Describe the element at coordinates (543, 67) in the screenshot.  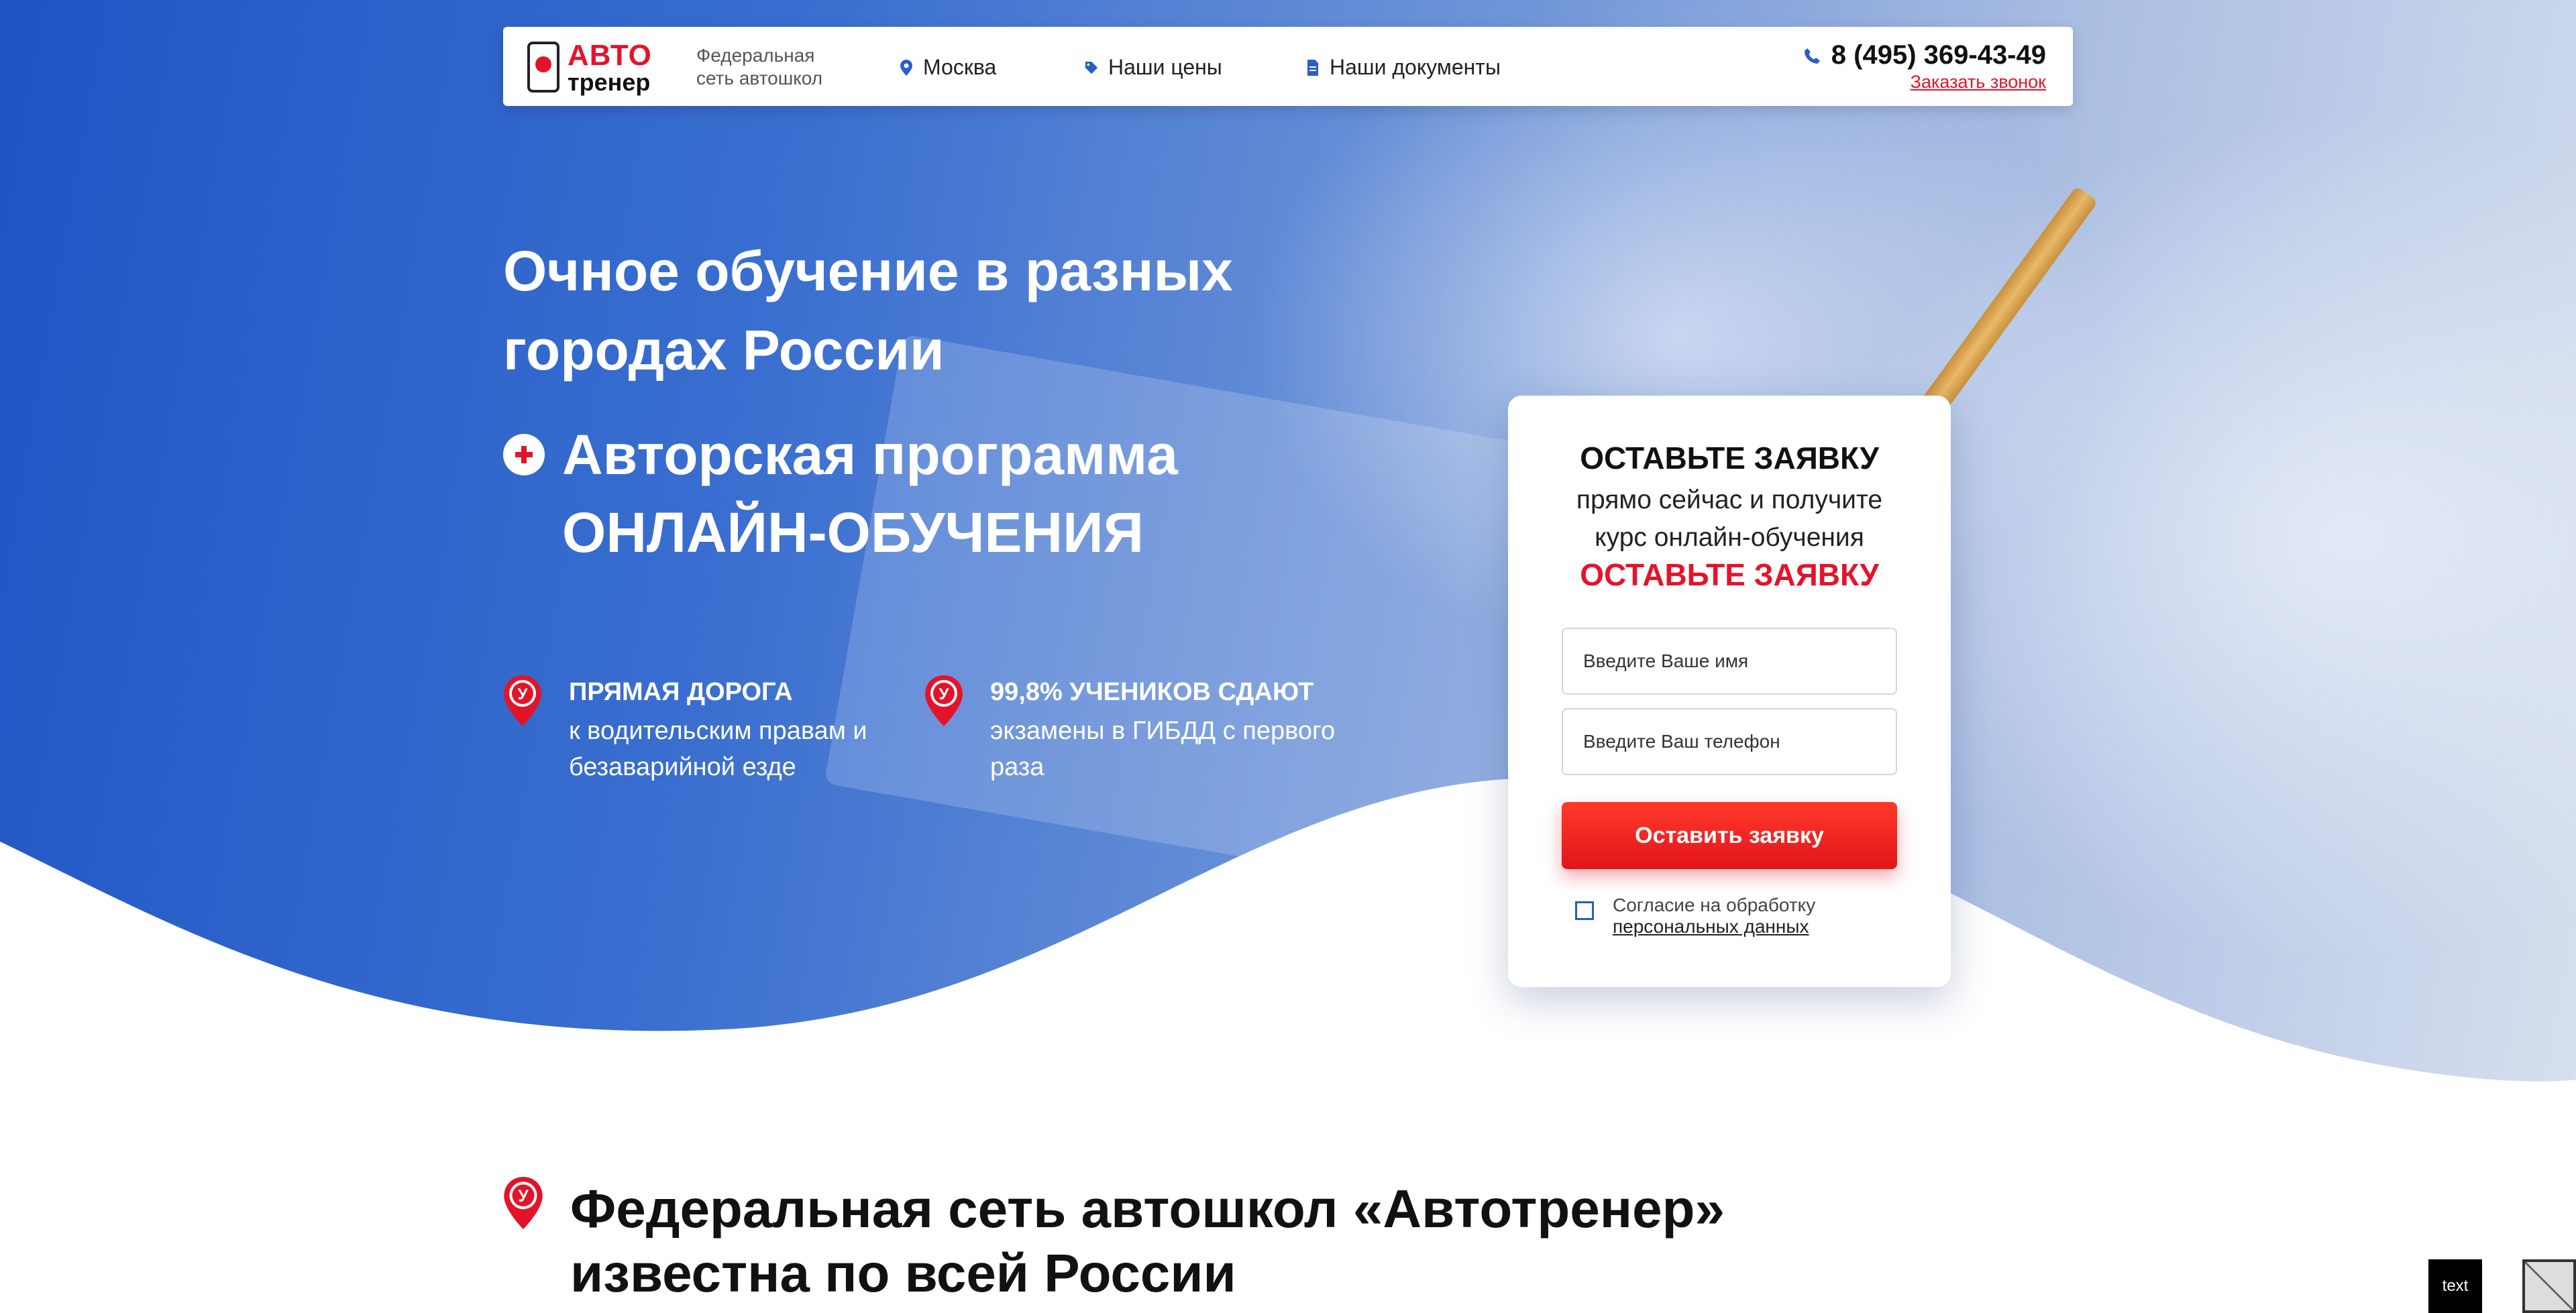
I see `logo-phone-icon` at that location.